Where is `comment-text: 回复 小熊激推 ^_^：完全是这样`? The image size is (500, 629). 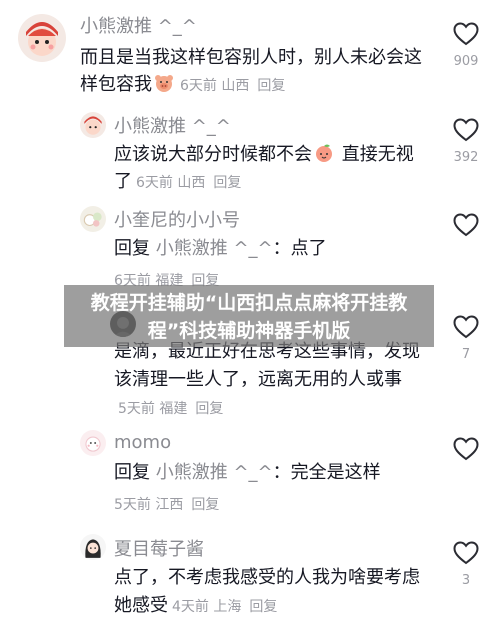 comment-text: 回复 小熊激推 ^_^：完全是这样 is located at coordinates (272, 472).